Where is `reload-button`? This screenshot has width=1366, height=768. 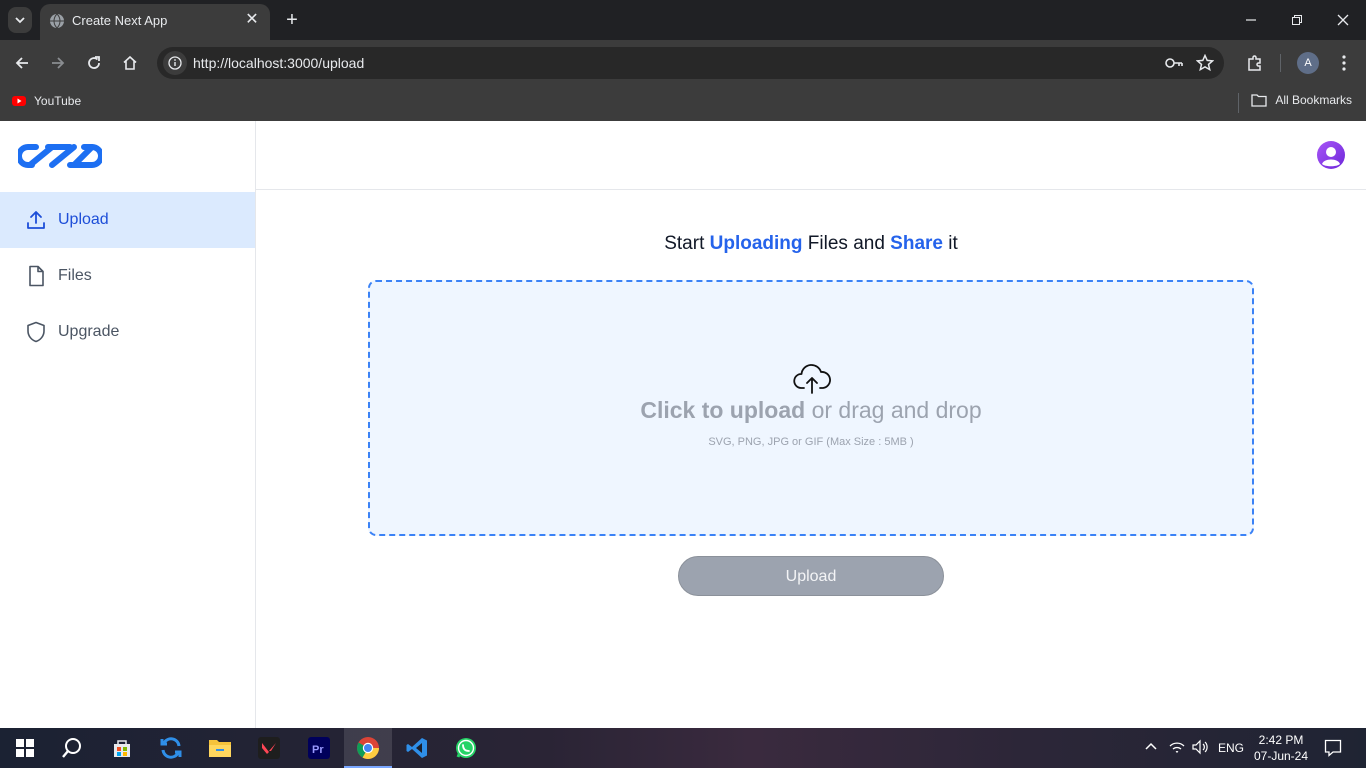
reload-button is located at coordinates (94, 63).